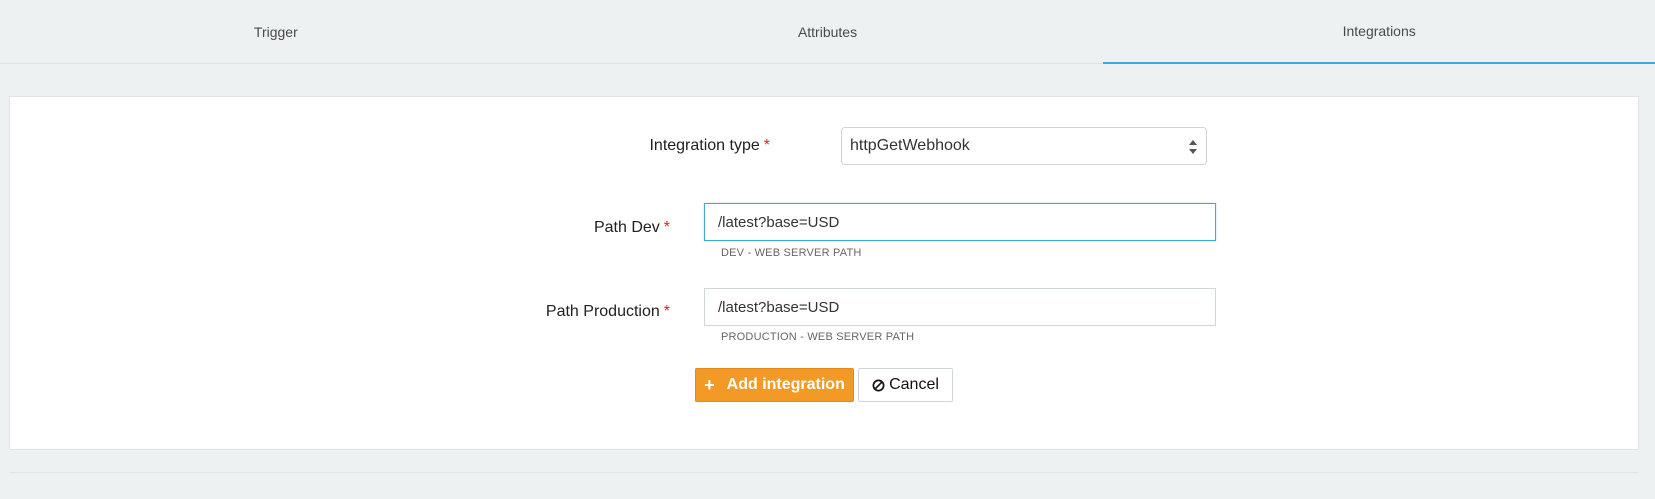  What do you see at coordinates (960, 222) in the screenshot?
I see `path-dev-input` at bounding box center [960, 222].